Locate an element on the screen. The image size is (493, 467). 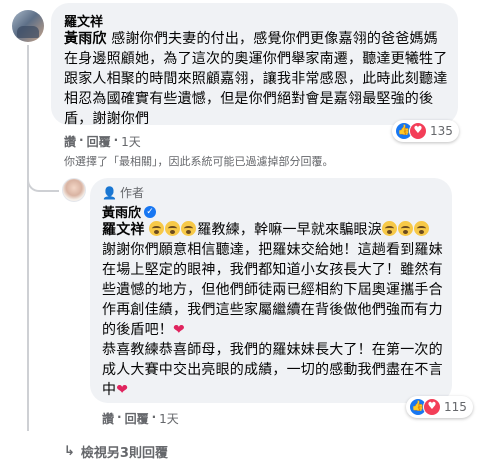
reaction-summary: 👍 ♥ 135 is located at coordinates (425, 131).